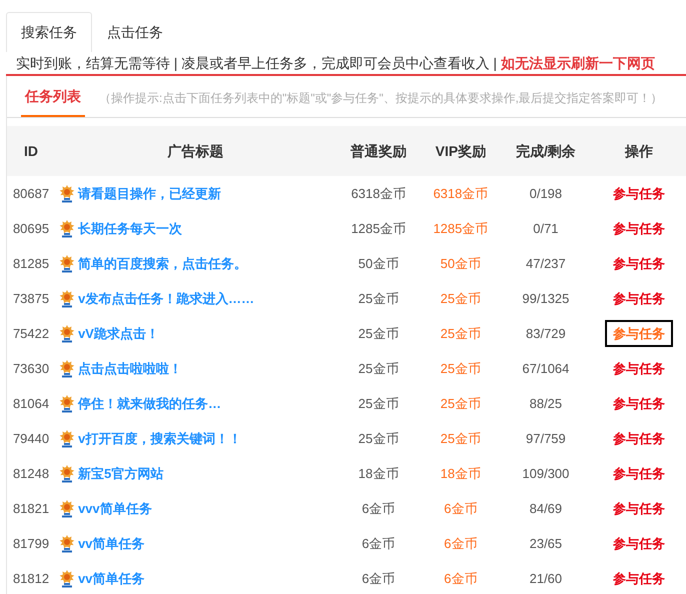  What do you see at coordinates (545, 543) in the screenshot?
I see `progress-cell: 23/65` at bounding box center [545, 543].